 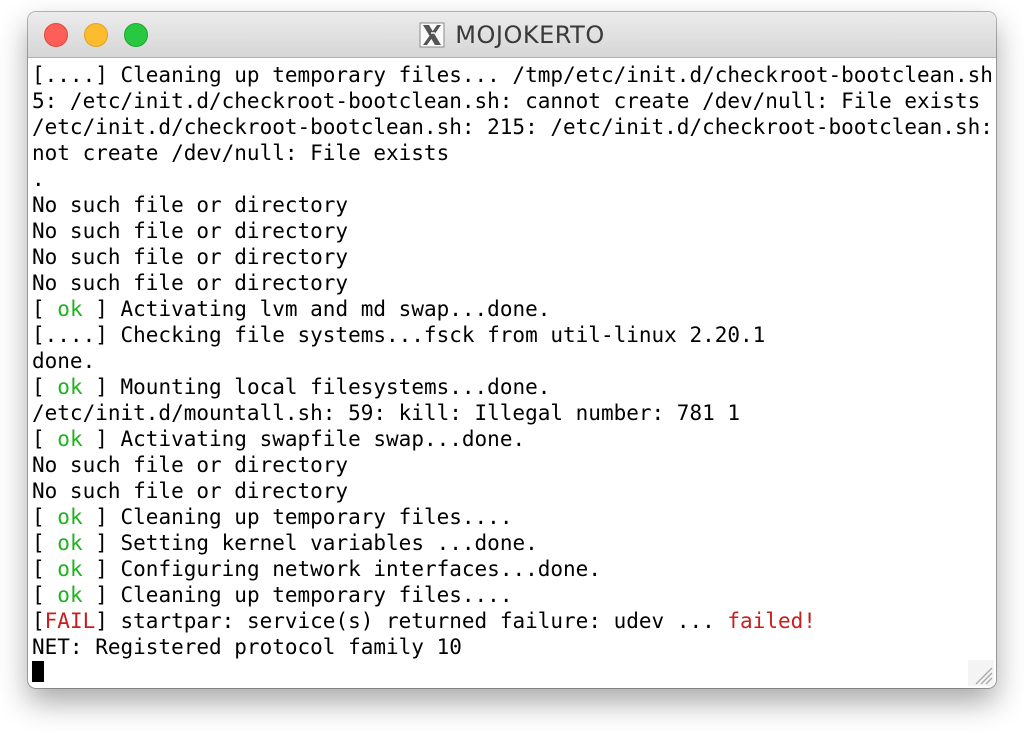 I want to click on terminal-text: ] Activating lvm and md swap...done., so click(x=316, y=309).